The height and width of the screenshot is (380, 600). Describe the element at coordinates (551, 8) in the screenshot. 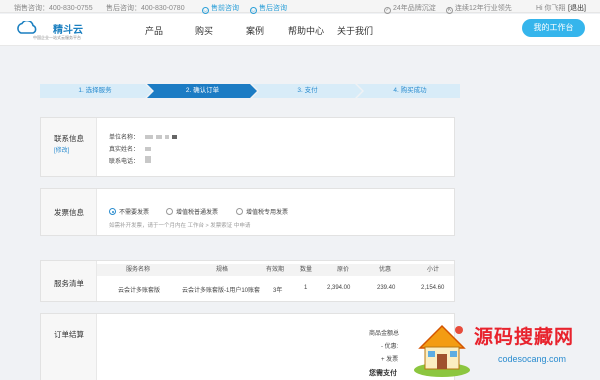

I see `user-greeting: Hi 你飞翔` at that location.